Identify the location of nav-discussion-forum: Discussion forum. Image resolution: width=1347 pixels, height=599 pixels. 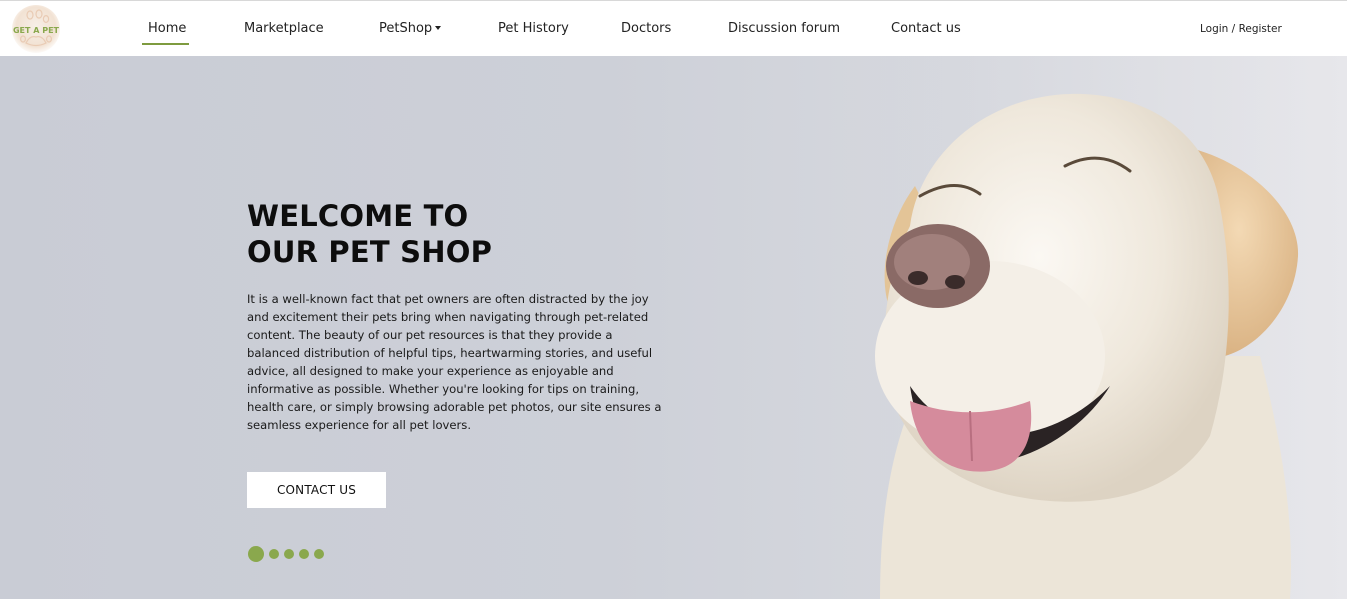
(784, 29).